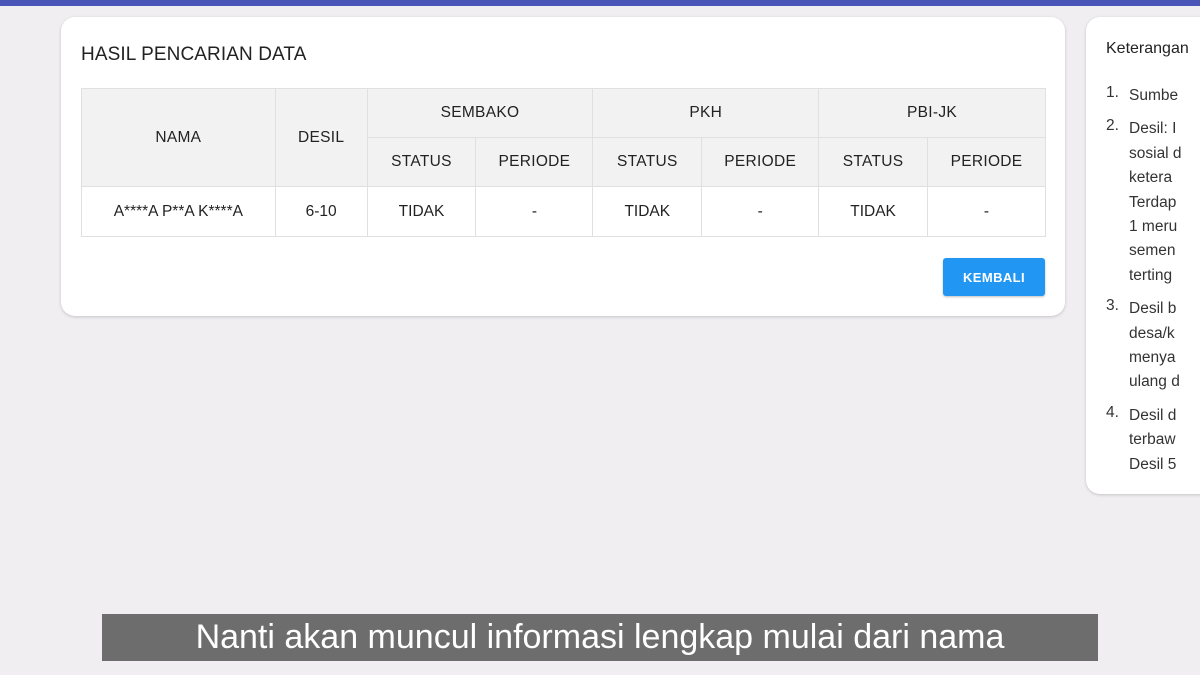 Image resolution: width=1200 pixels, height=675 pixels. Describe the element at coordinates (534, 211) in the screenshot. I see `cell-sembako-periode: -` at that location.